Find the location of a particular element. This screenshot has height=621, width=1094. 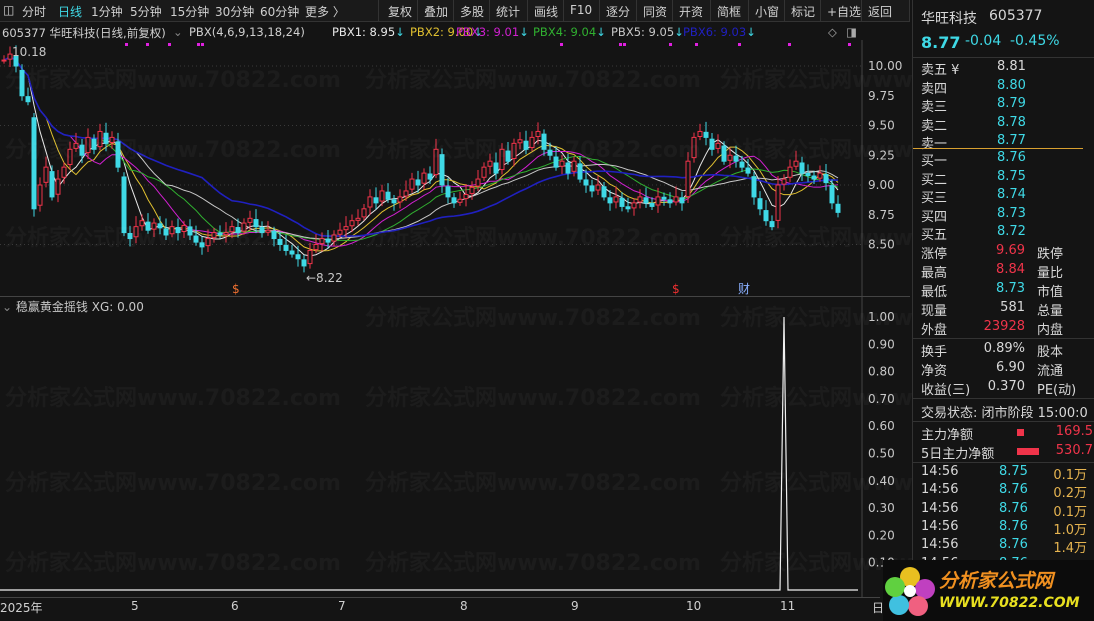

diamond-icon: ◇ is located at coordinates (832, 32).